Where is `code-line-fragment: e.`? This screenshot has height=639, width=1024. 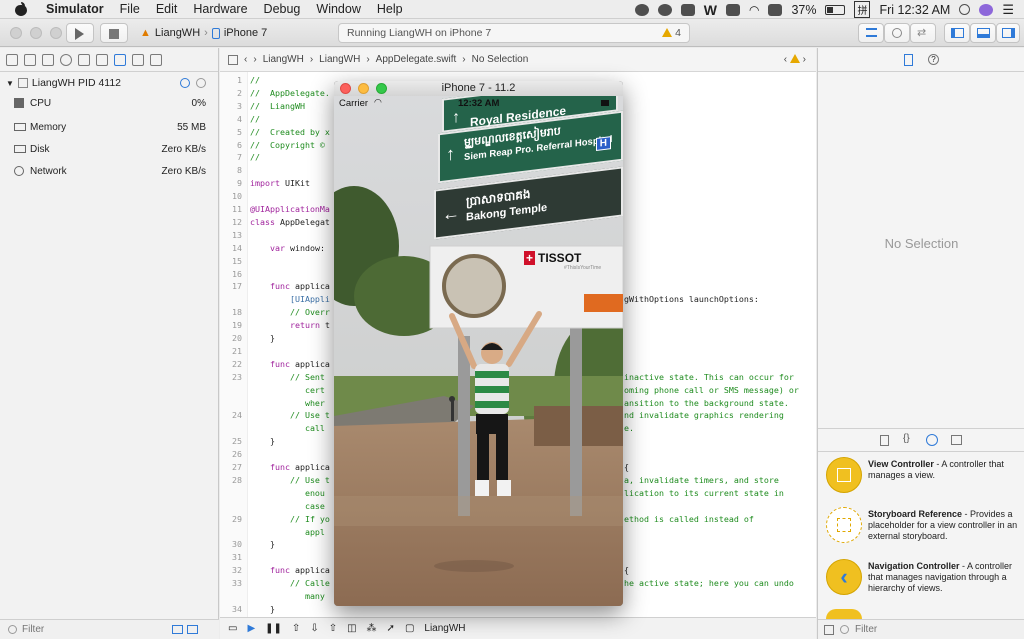
code-line-fragment: e. is located at coordinates (629, 428).